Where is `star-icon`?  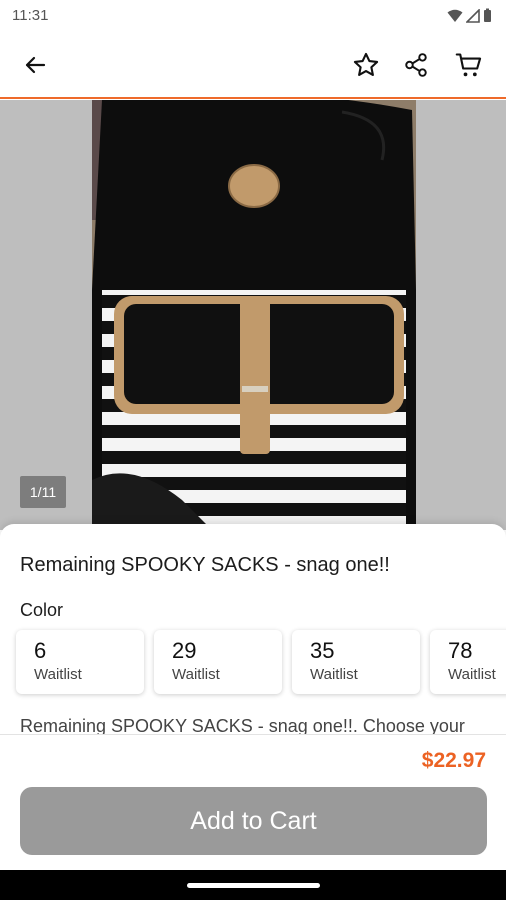
star-icon is located at coordinates (366, 64).